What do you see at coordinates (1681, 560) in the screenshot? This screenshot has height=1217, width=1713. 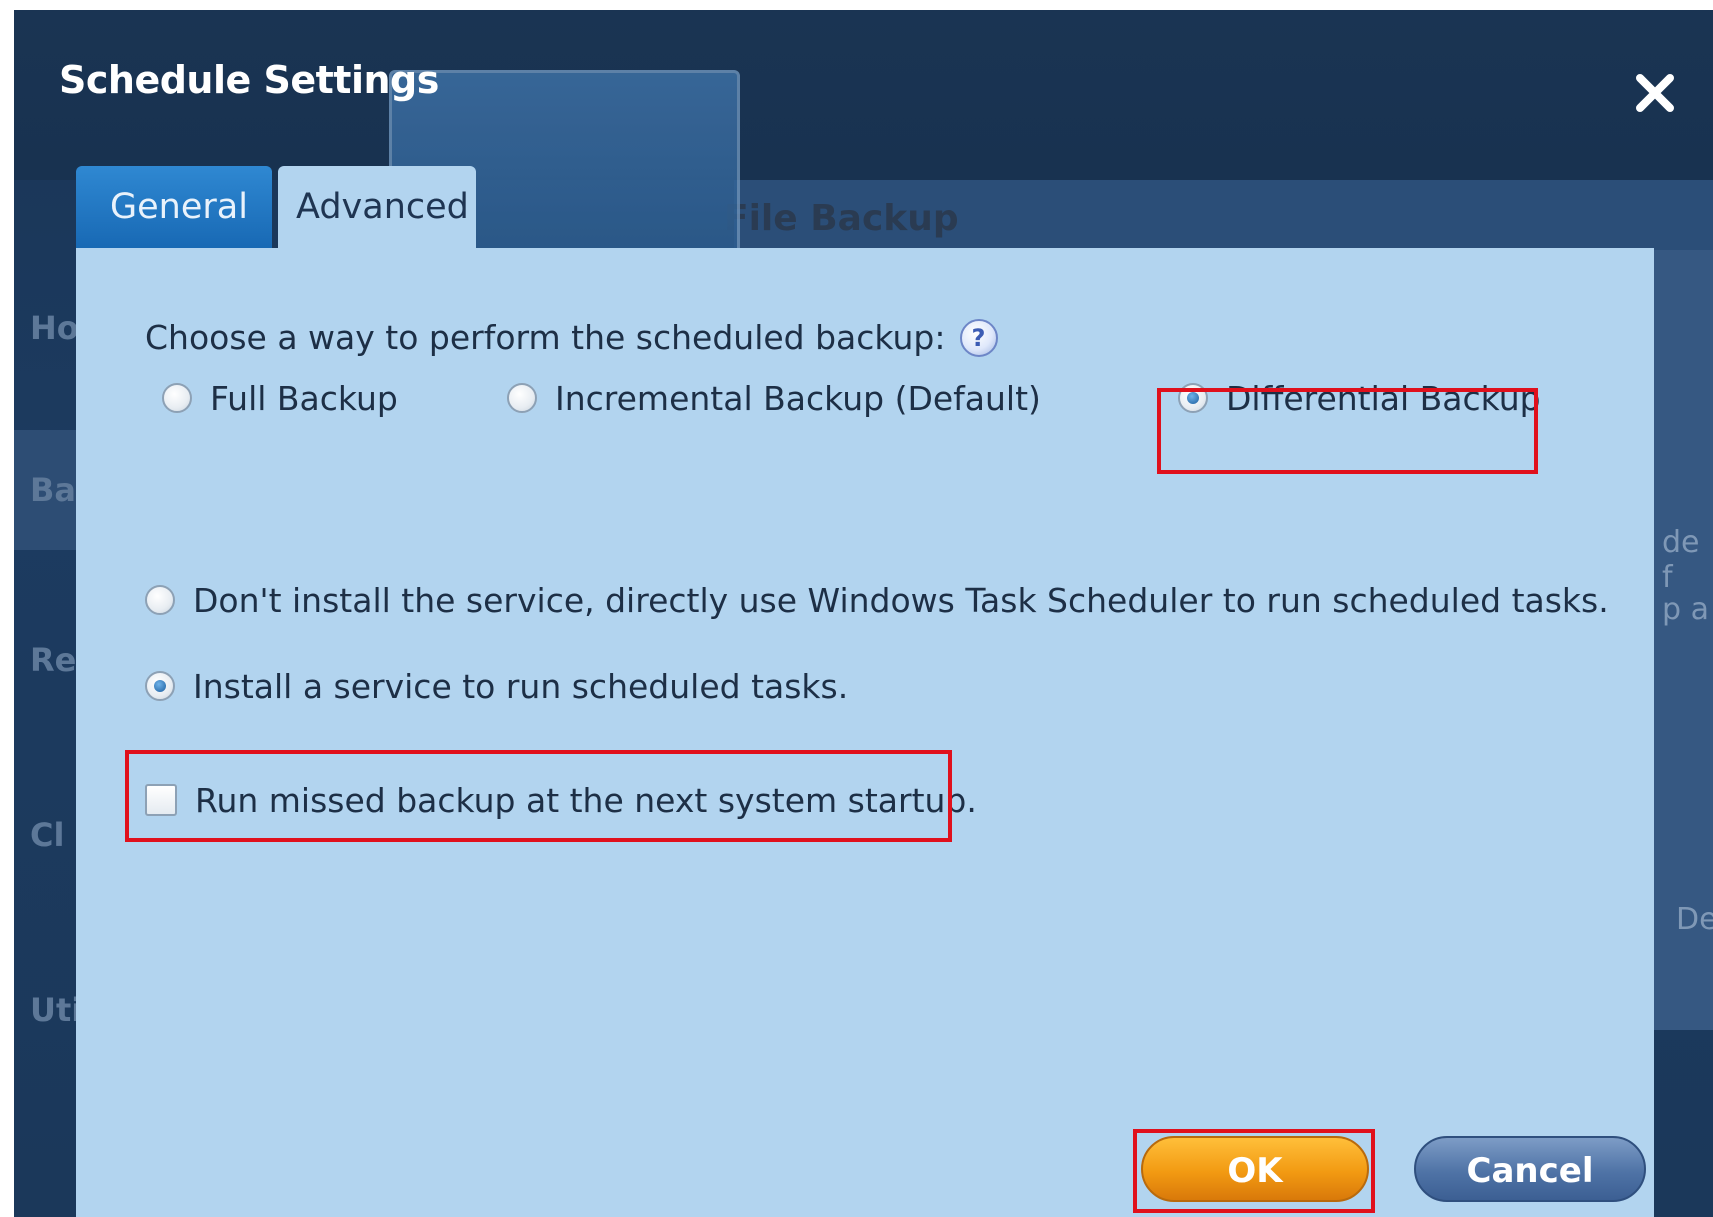 I see `background-right-text: de f` at bounding box center [1681, 560].